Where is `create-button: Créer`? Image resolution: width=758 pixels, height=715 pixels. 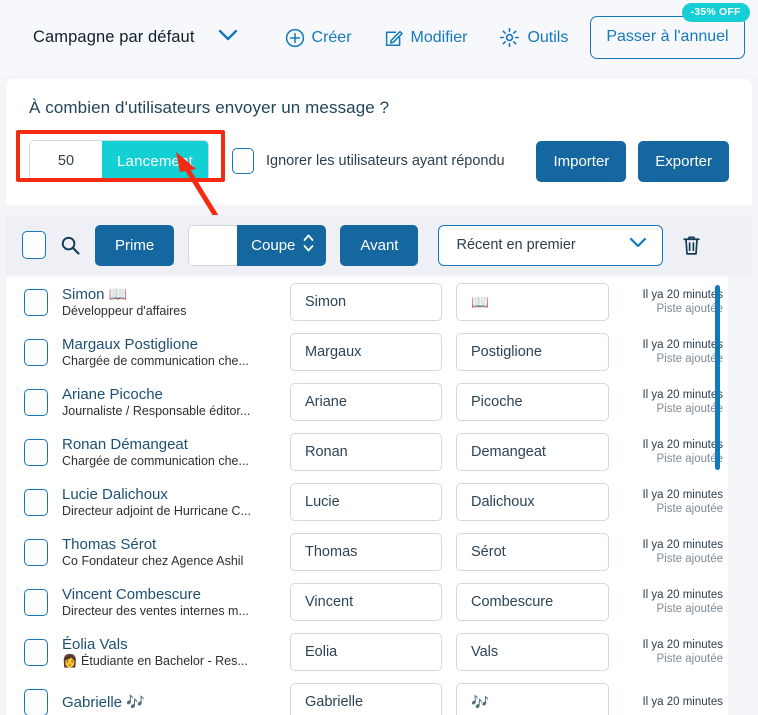
create-button: Créer is located at coordinates (318, 38).